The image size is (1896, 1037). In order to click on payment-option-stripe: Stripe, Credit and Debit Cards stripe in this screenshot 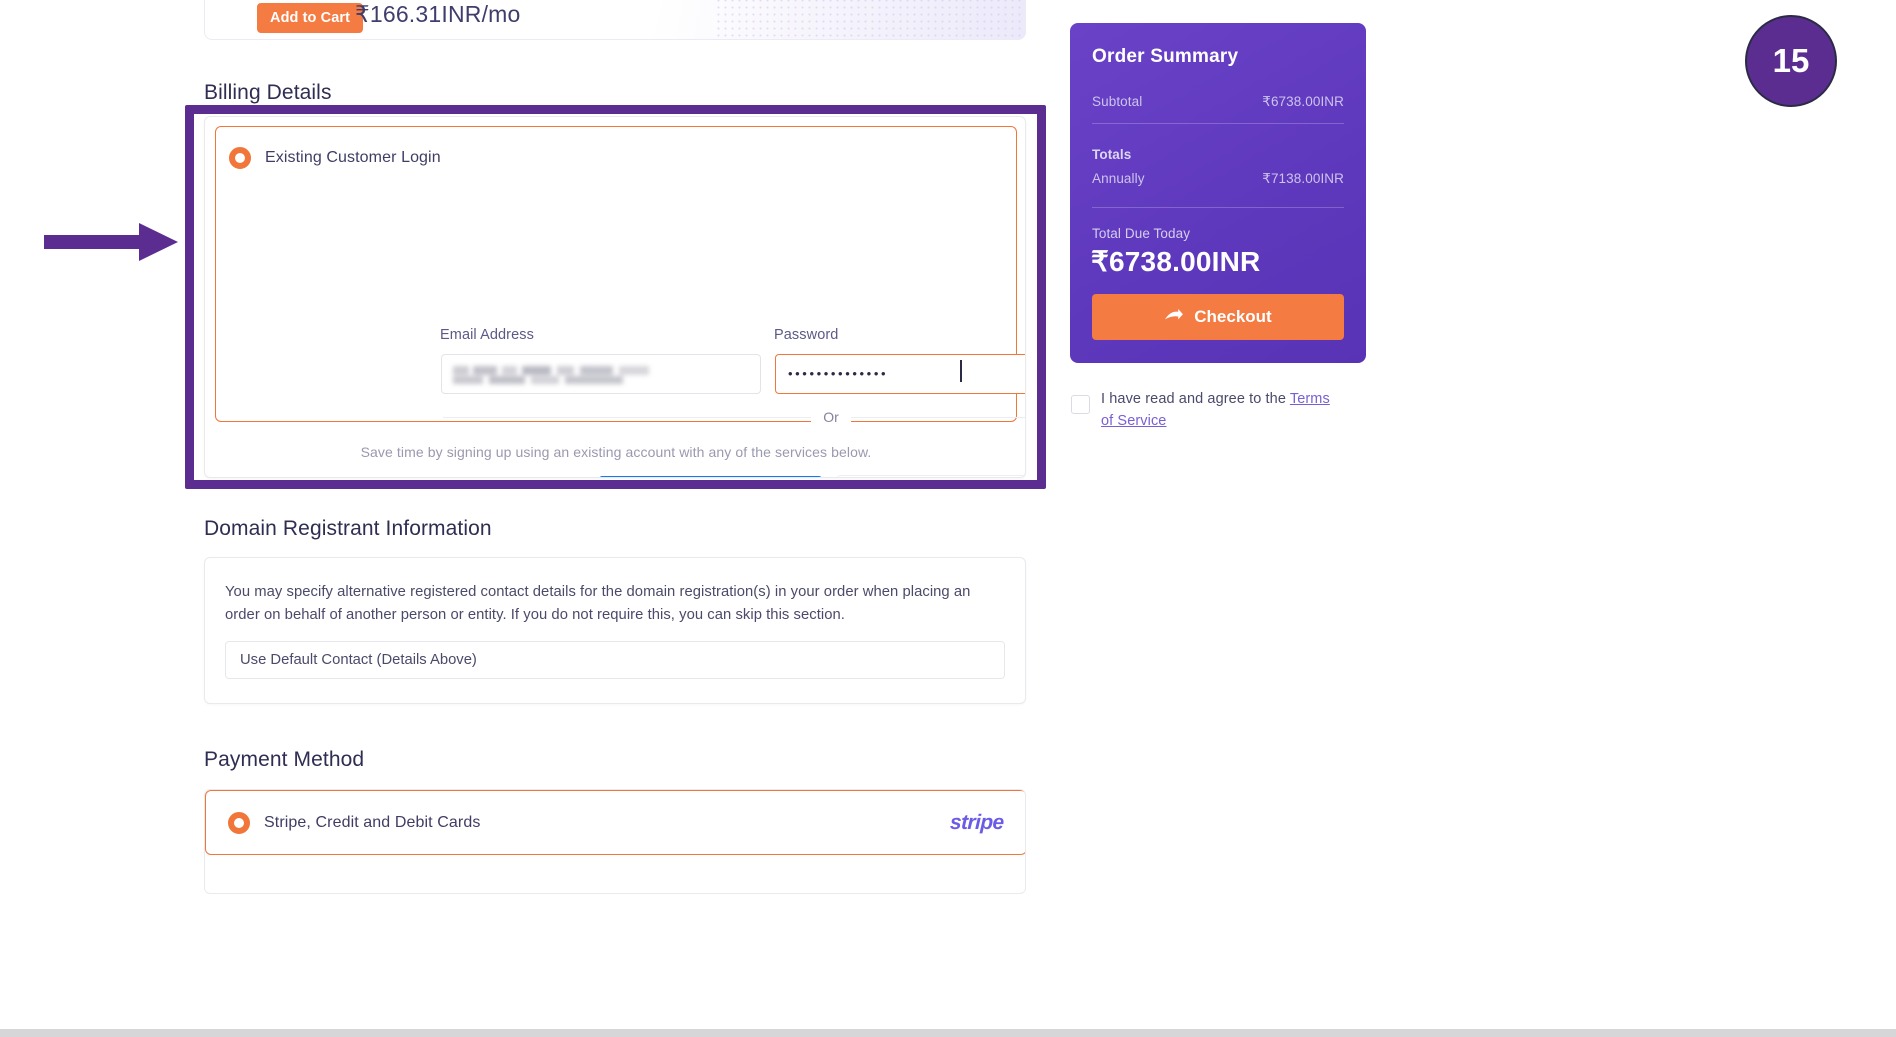, I will do `click(615, 822)`.